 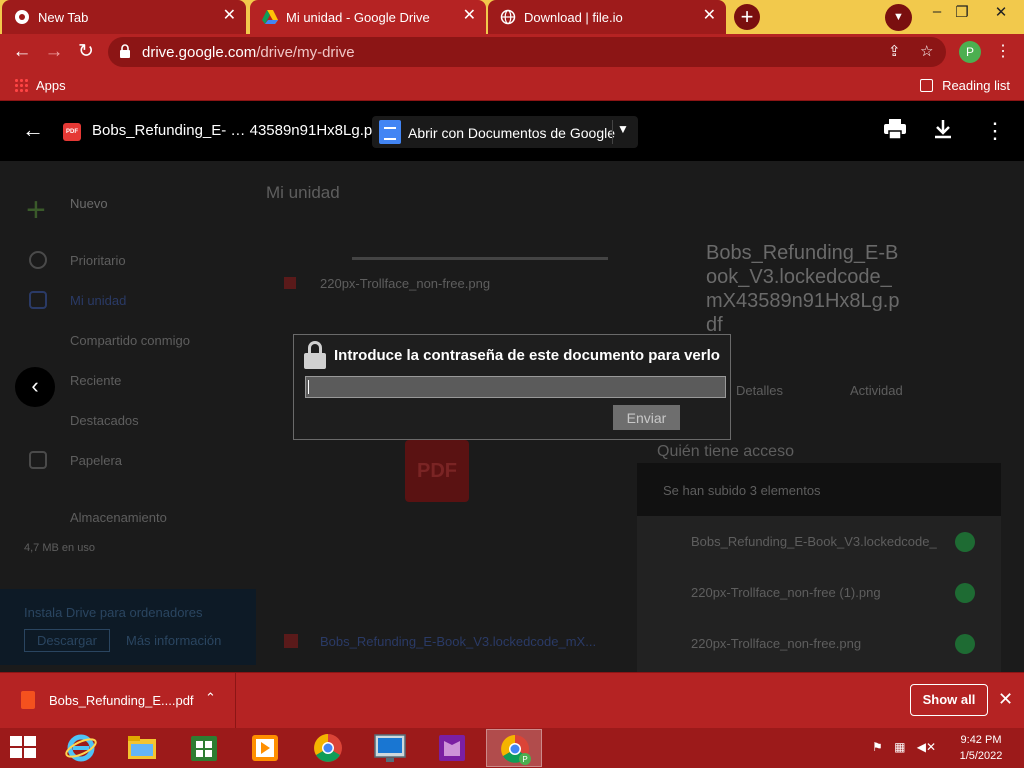 What do you see at coordinates (86, 52) in the screenshot?
I see `reload-icon: ↻` at bounding box center [86, 52].